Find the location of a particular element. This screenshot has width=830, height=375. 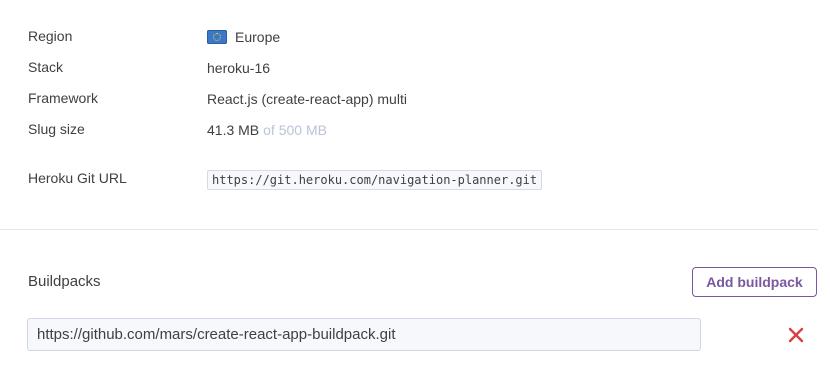

remove-buildpack-icon is located at coordinates (796, 335).